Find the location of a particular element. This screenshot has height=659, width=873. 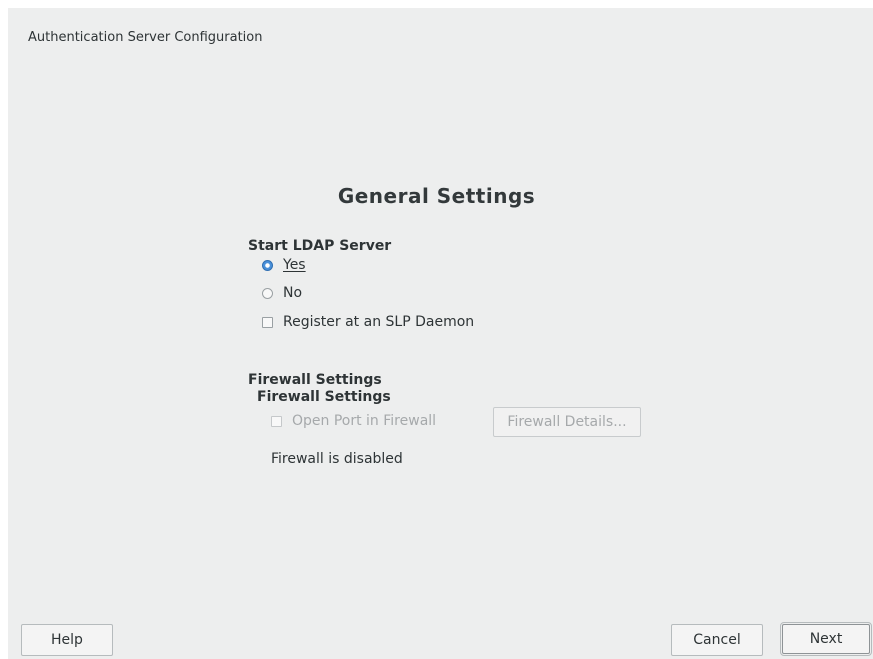

radio-no-label: No is located at coordinates (292, 293).